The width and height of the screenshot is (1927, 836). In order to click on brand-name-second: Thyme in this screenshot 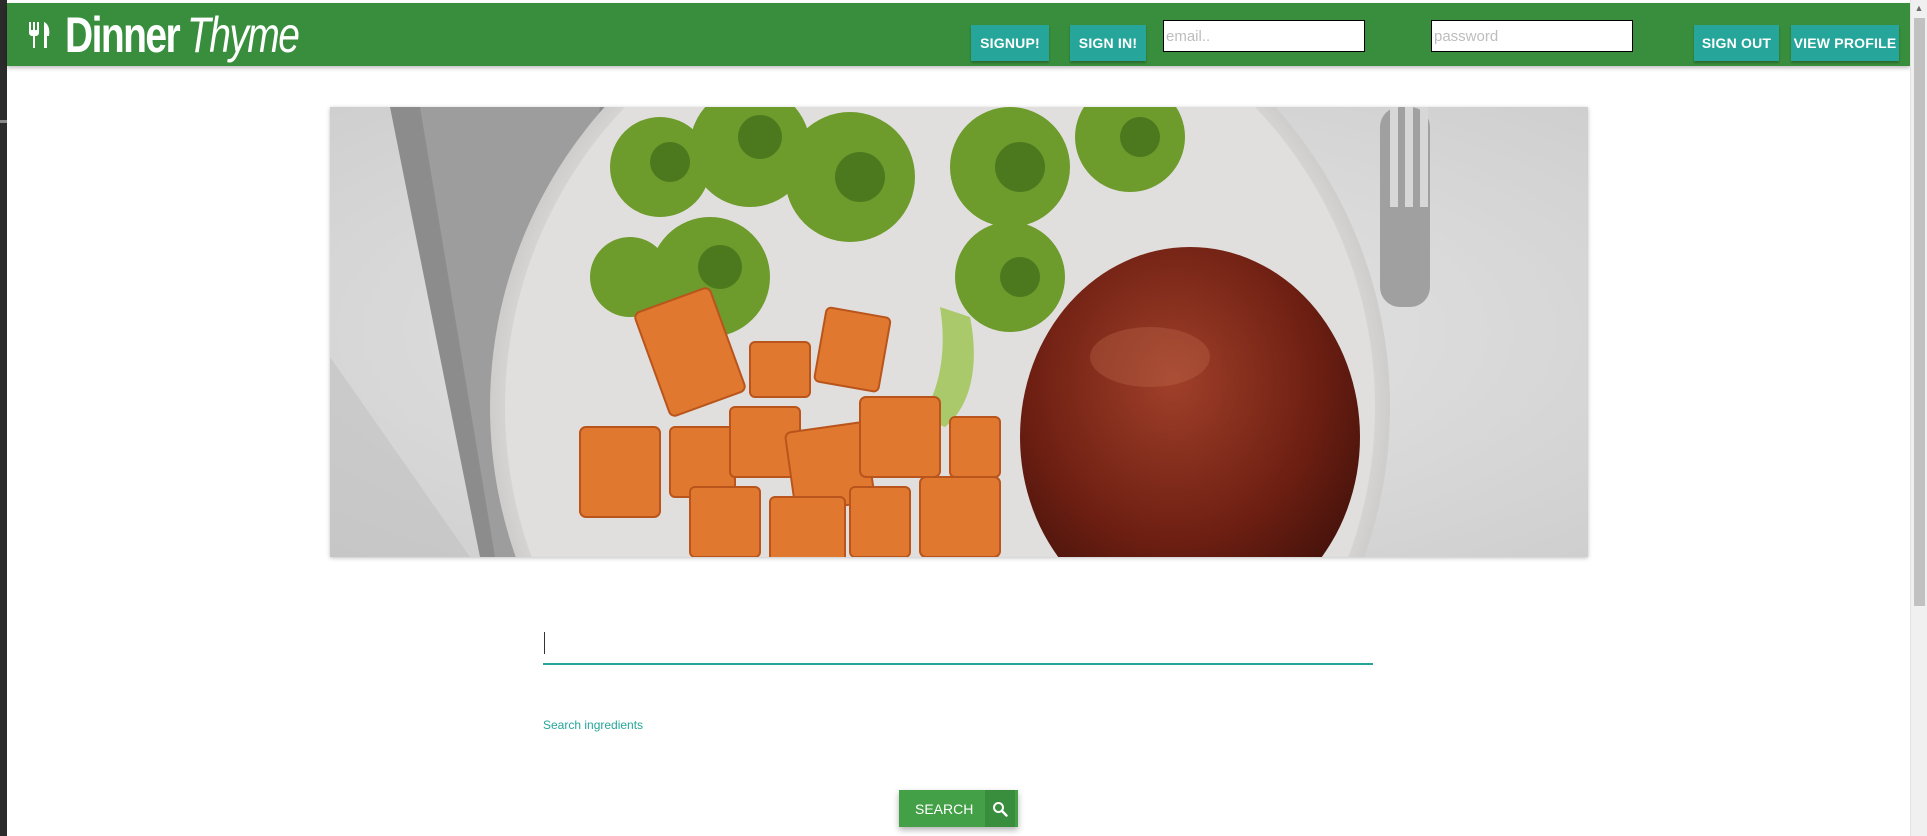, I will do `click(243, 35)`.